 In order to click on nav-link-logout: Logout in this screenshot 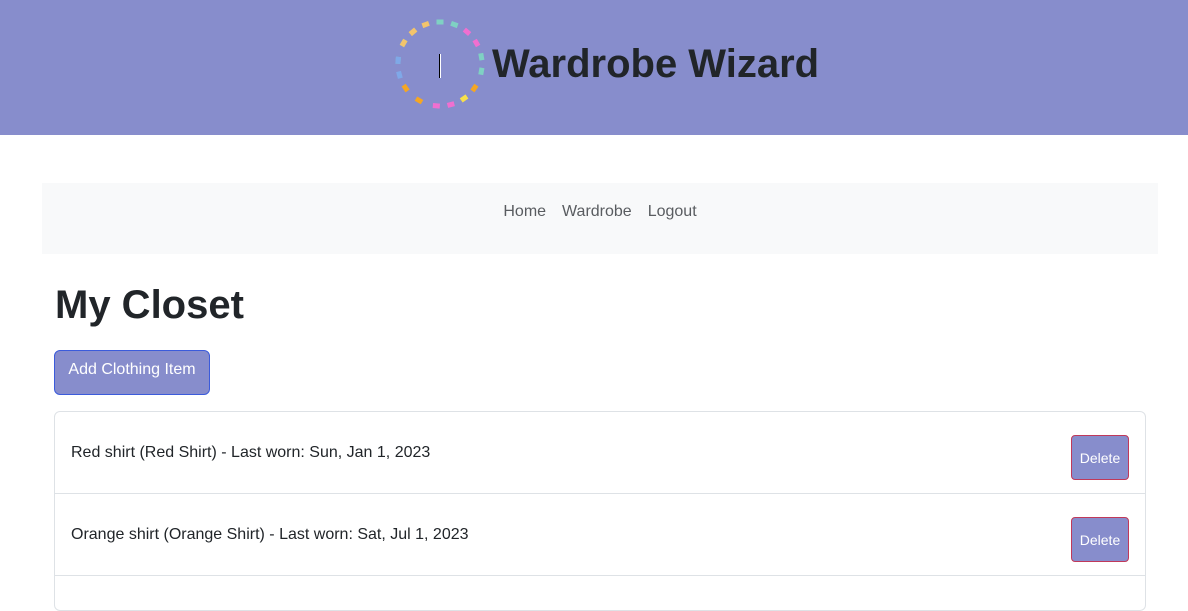, I will do `click(672, 212)`.